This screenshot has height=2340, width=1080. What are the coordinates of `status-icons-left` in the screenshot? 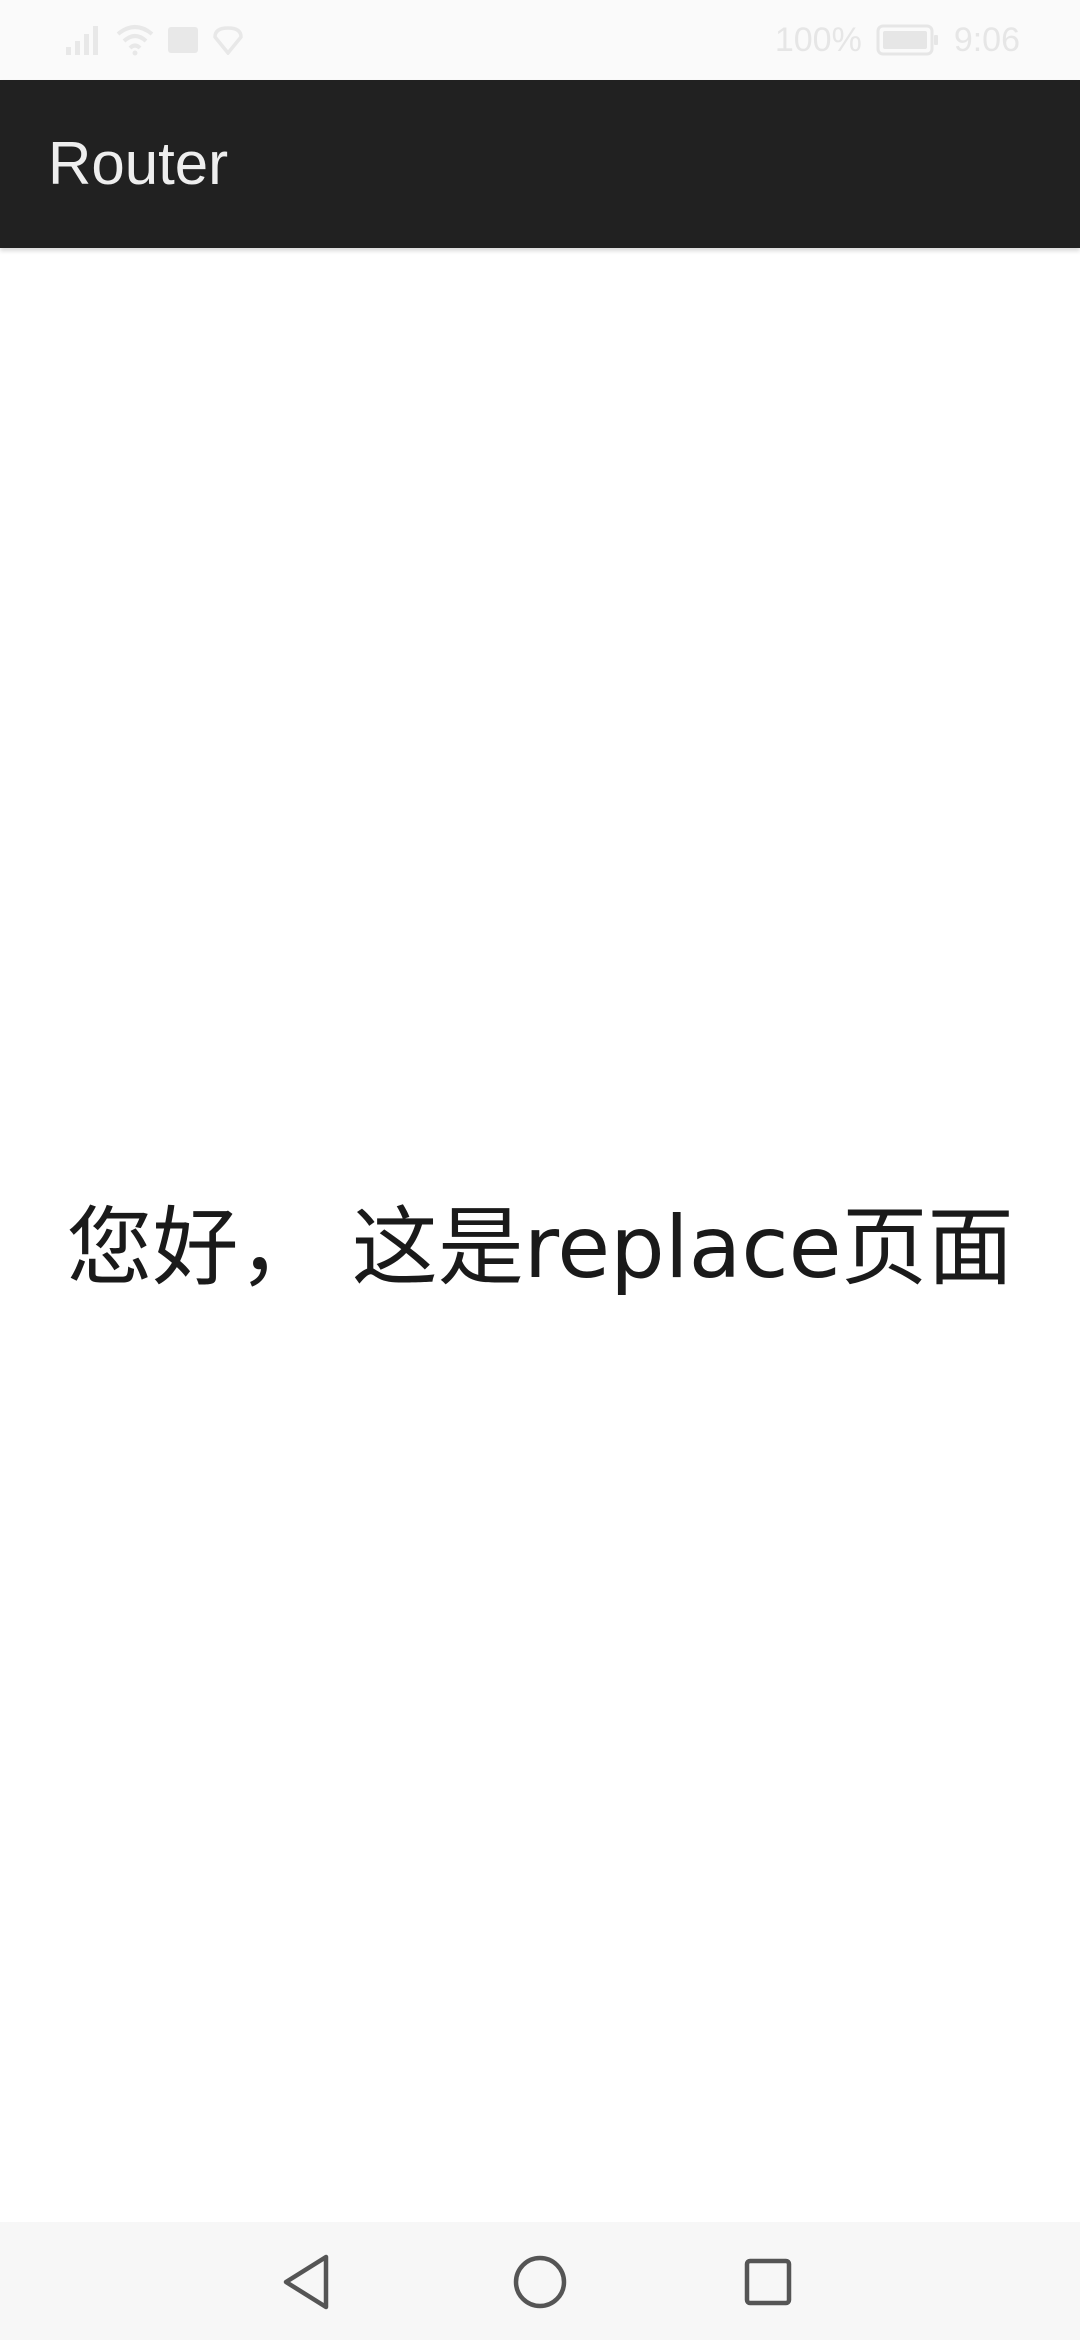 It's located at (154, 40).